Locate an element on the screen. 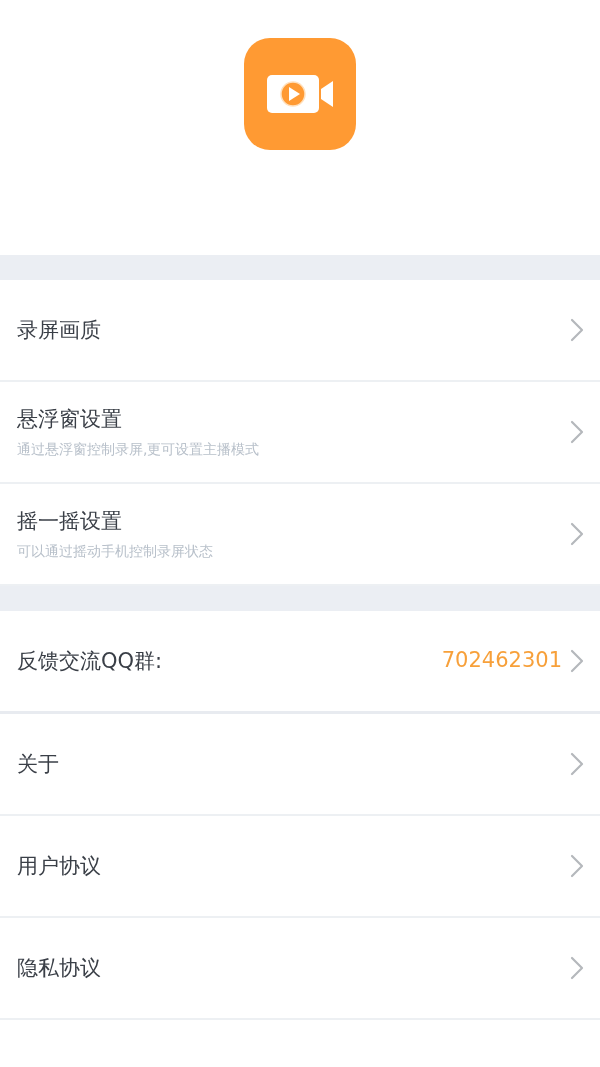 Image resolution: width=600 pixels, height=1067 pixels. row-title: 录屏画质 is located at coordinates (59, 330).